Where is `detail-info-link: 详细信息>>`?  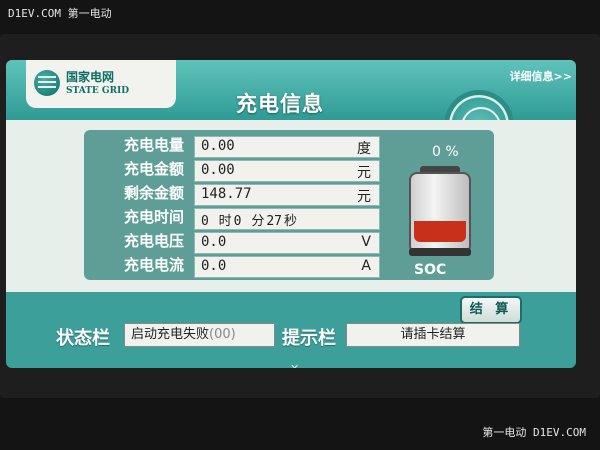 detail-info-link: 详细信息>> is located at coordinates (541, 76).